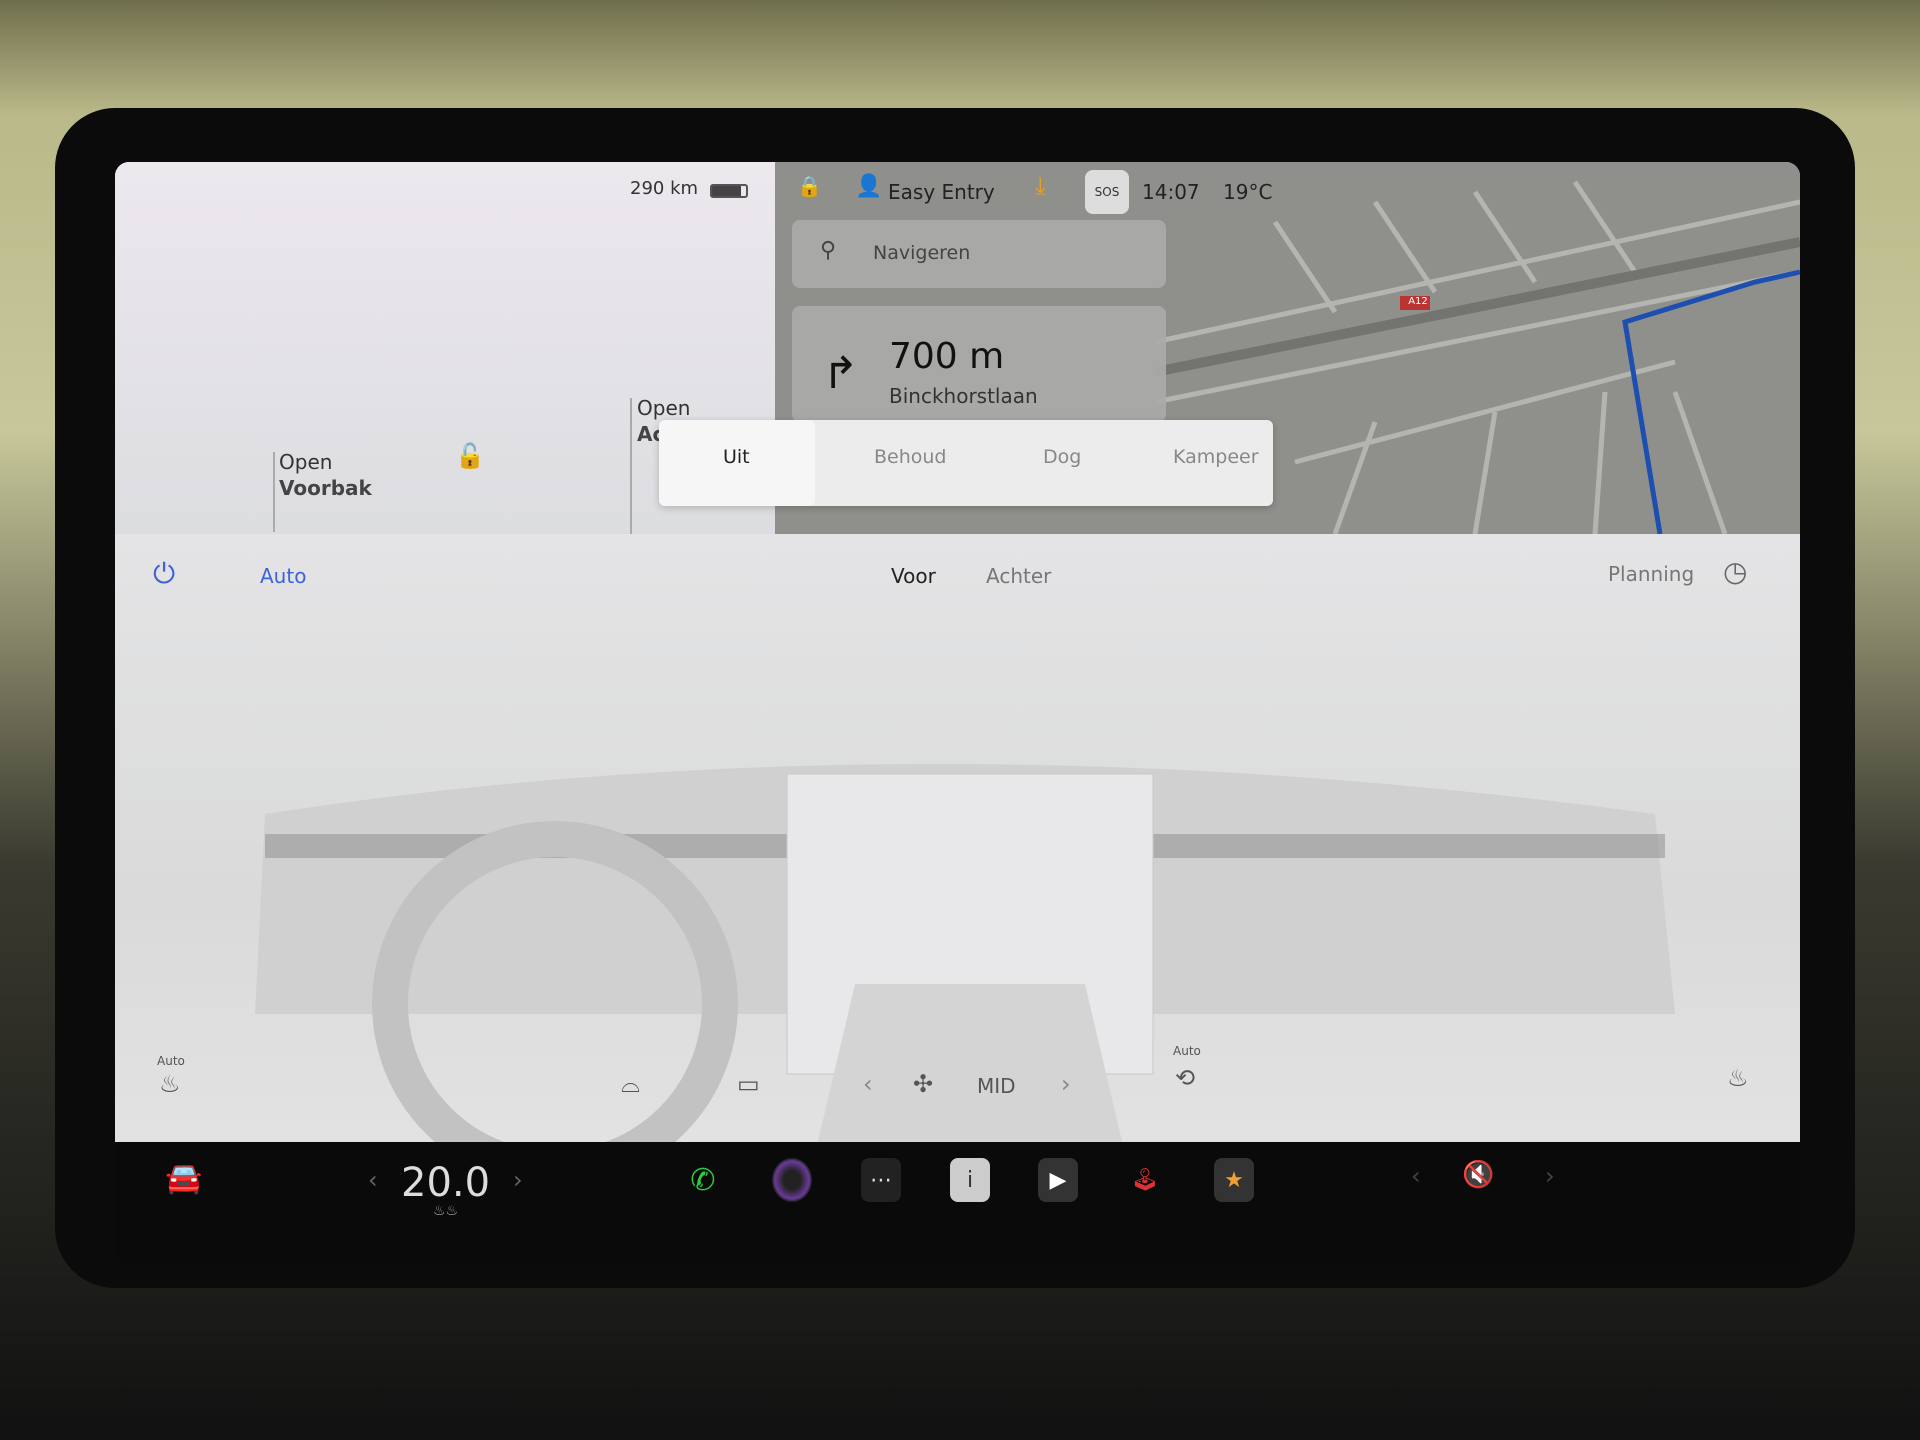 This screenshot has height=1440, width=1920. What do you see at coordinates (1058, 1180) in the screenshot?
I see `media-player-icon: ▶` at bounding box center [1058, 1180].